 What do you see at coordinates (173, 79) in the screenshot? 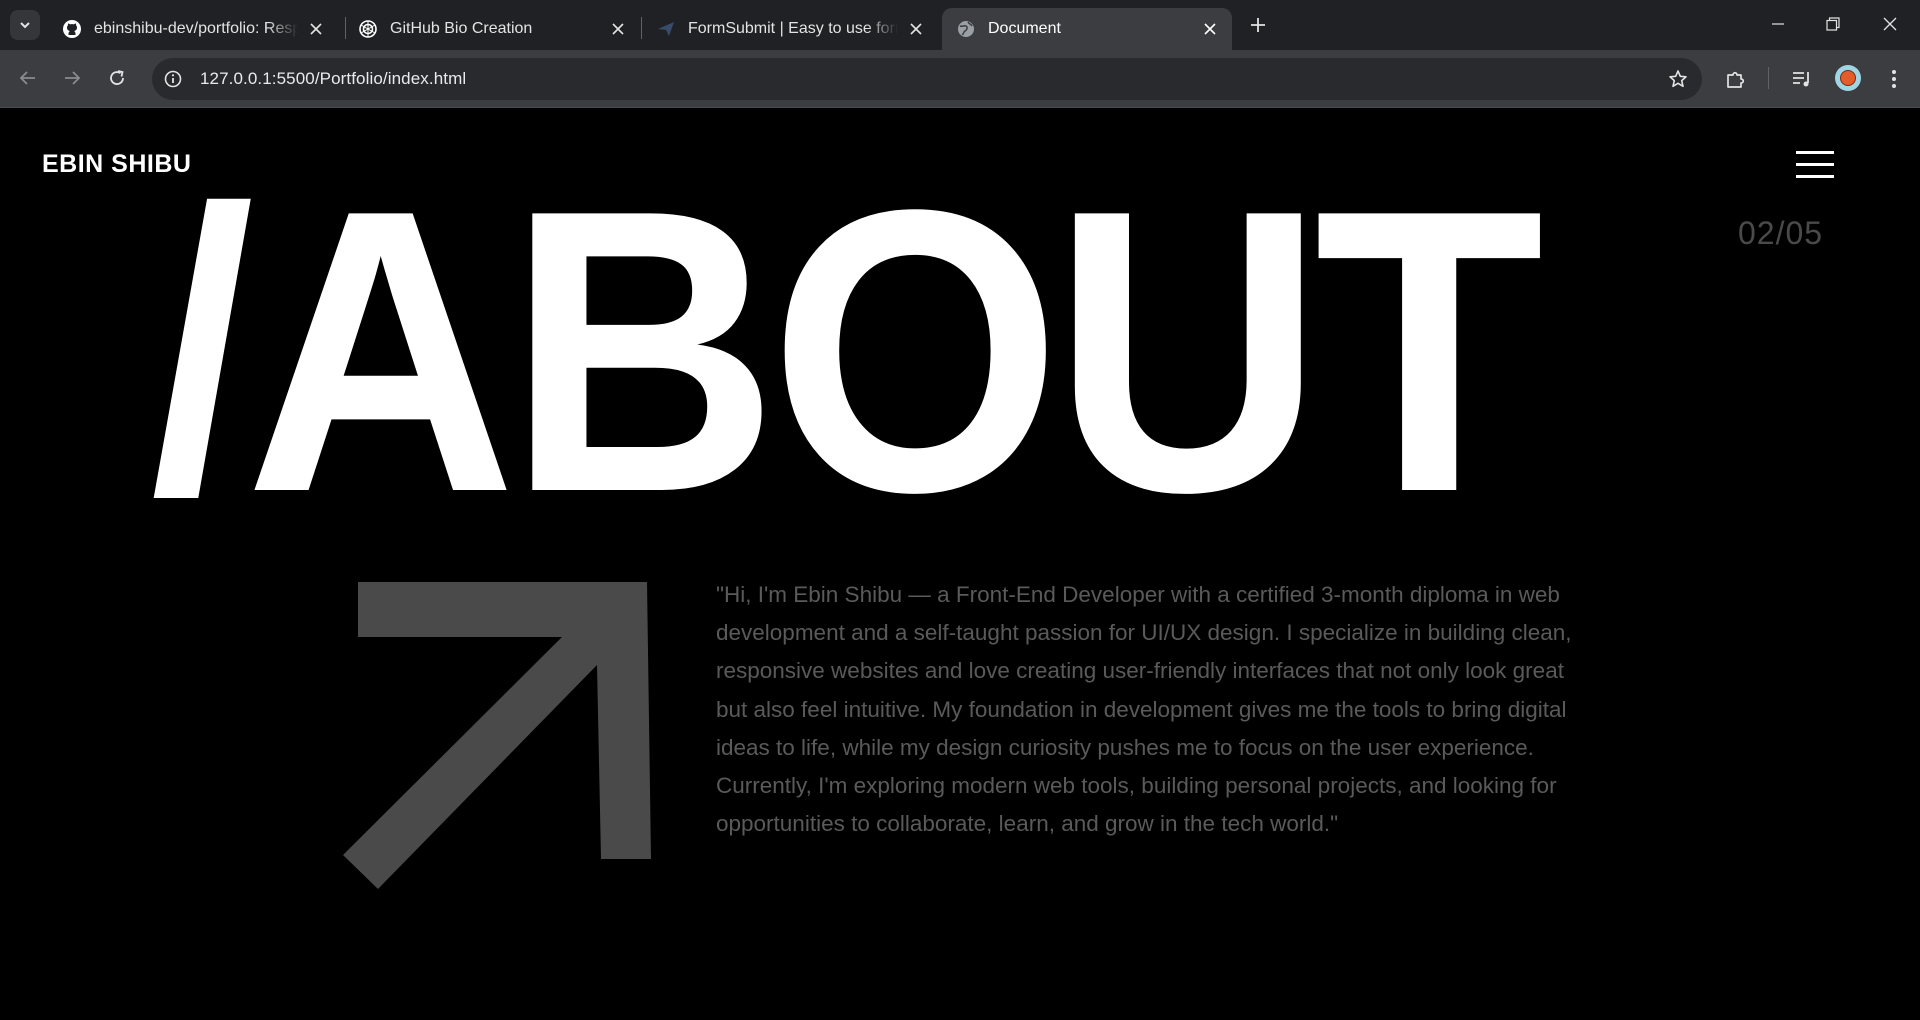
I see `site-info-icon` at bounding box center [173, 79].